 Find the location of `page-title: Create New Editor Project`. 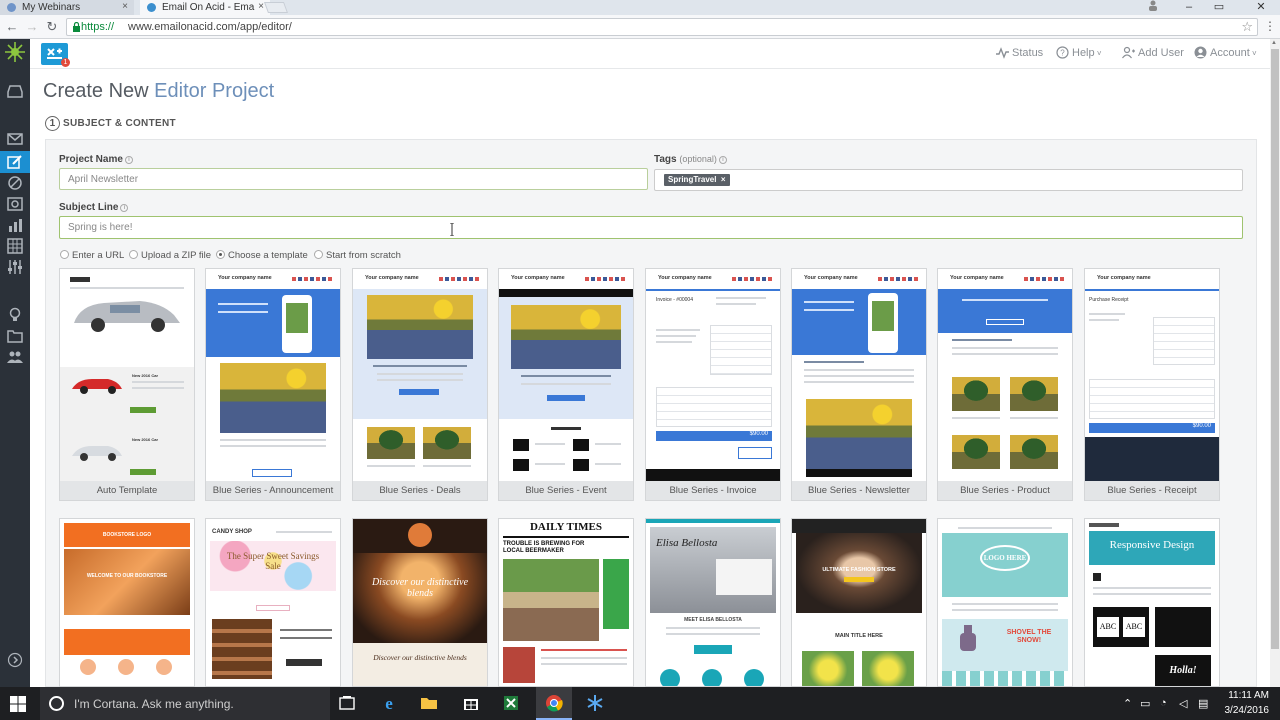

page-title: Create New Editor Project is located at coordinates (159, 91).